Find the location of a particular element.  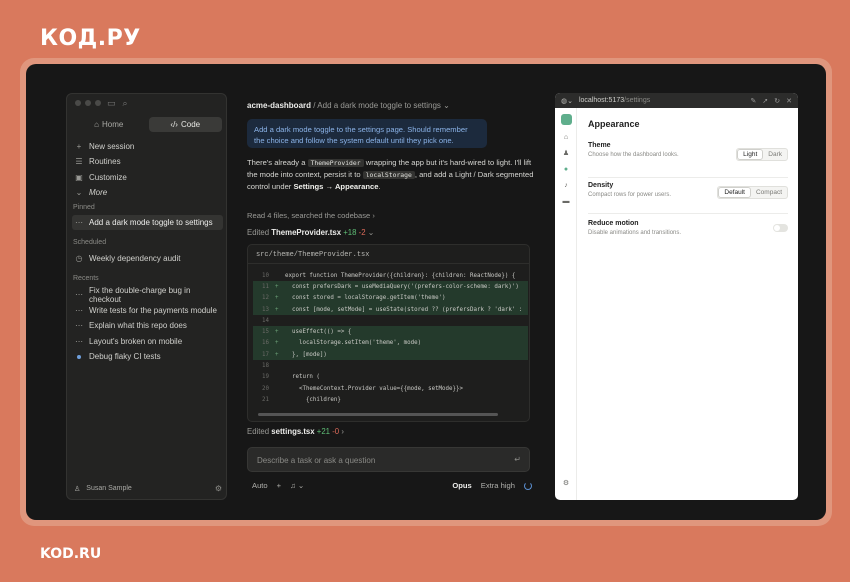

more-toggle: ⌄ More is located at coordinates (148, 193).